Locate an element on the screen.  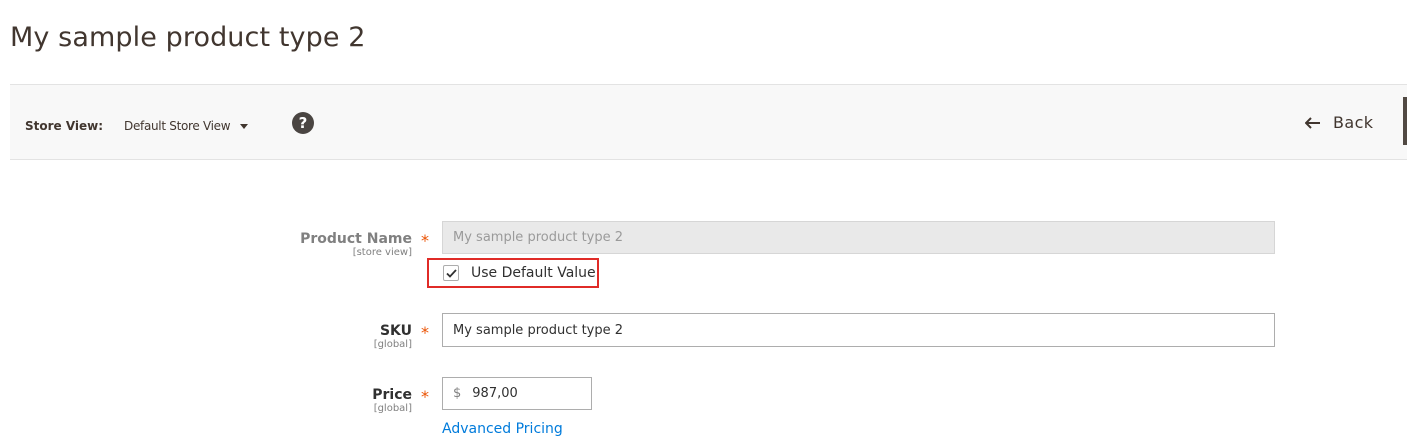
product-name-label: Product Name is located at coordinates (356, 239).